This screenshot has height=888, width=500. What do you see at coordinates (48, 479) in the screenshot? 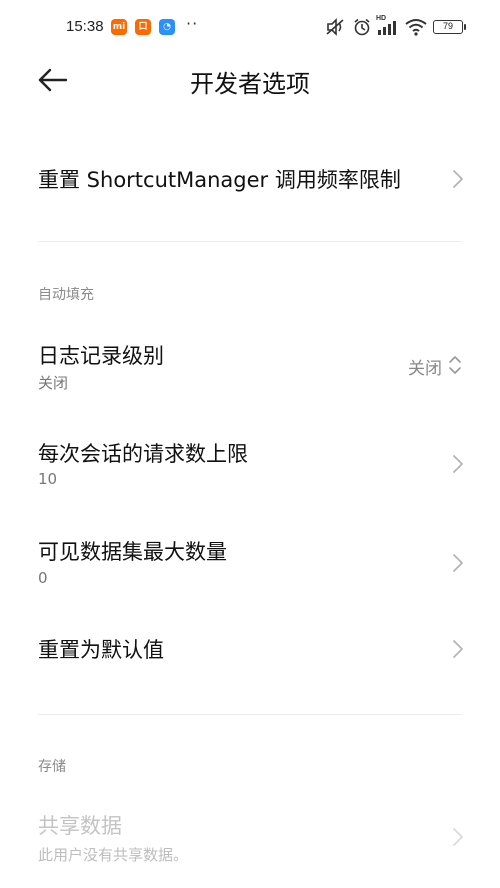
I see `max-requests-subtitle: 10` at bounding box center [48, 479].